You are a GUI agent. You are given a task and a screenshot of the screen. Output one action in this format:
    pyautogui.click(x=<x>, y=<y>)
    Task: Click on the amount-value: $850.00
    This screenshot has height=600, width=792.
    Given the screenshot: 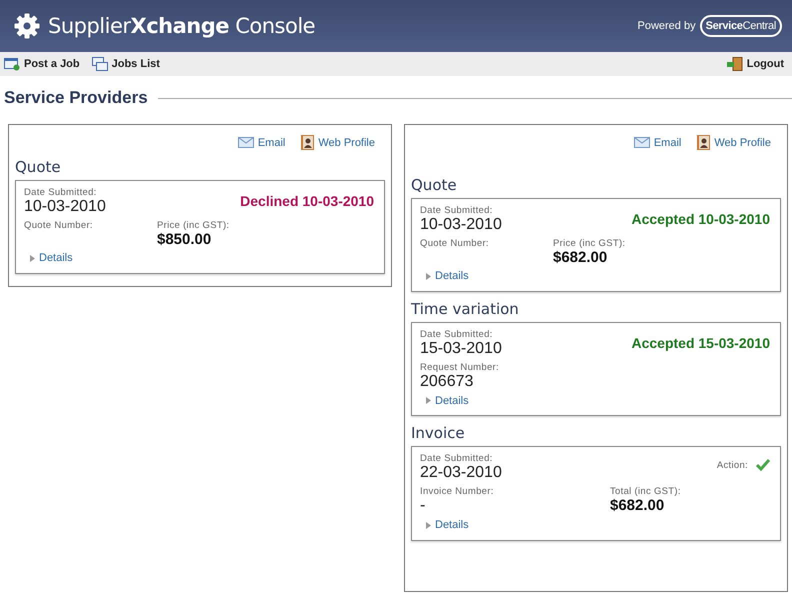 What is the action you would take?
    pyautogui.click(x=184, y=239)
    